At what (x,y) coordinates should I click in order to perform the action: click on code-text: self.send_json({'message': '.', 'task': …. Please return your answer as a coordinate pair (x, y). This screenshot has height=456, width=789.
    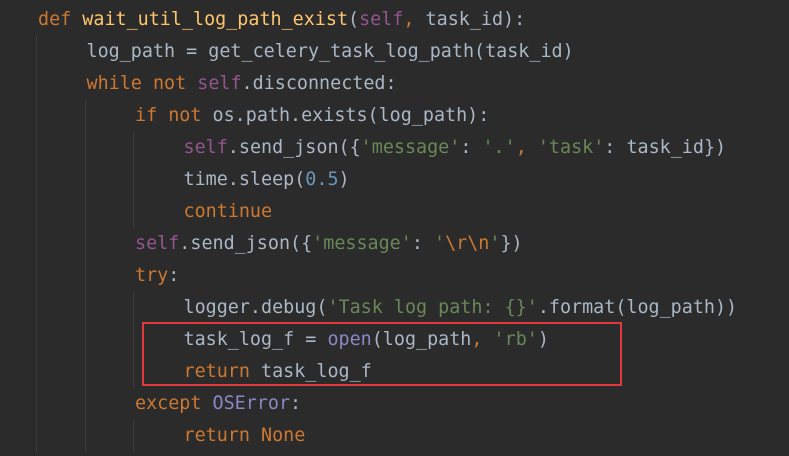
    Looking at the image, I should click on (455, 148).